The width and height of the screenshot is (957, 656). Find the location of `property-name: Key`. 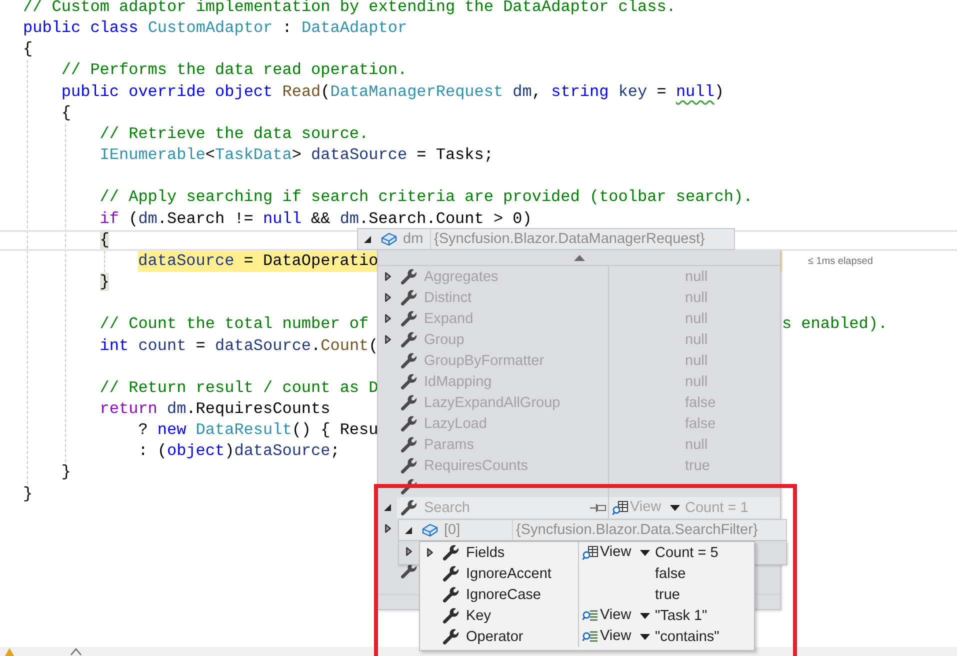

property-name: Key is located at coordinates (478, 616).